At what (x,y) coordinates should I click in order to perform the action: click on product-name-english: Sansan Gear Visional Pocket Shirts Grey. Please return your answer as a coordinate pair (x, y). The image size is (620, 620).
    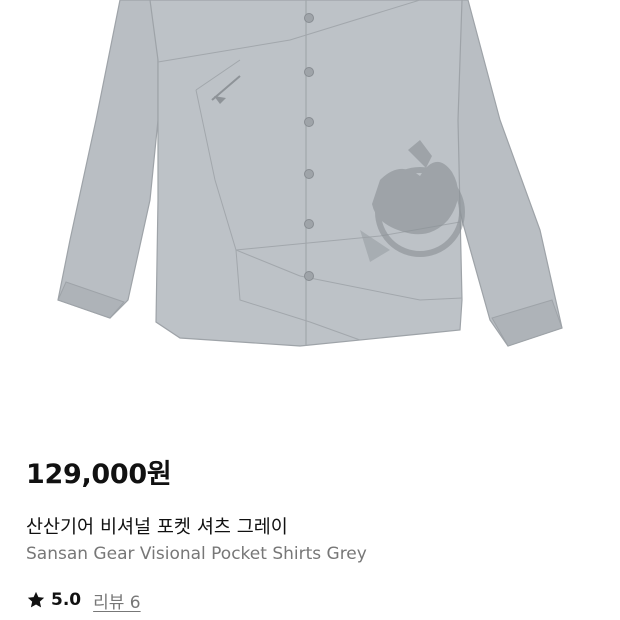
    Looking at the image, I should click on (196, 554).